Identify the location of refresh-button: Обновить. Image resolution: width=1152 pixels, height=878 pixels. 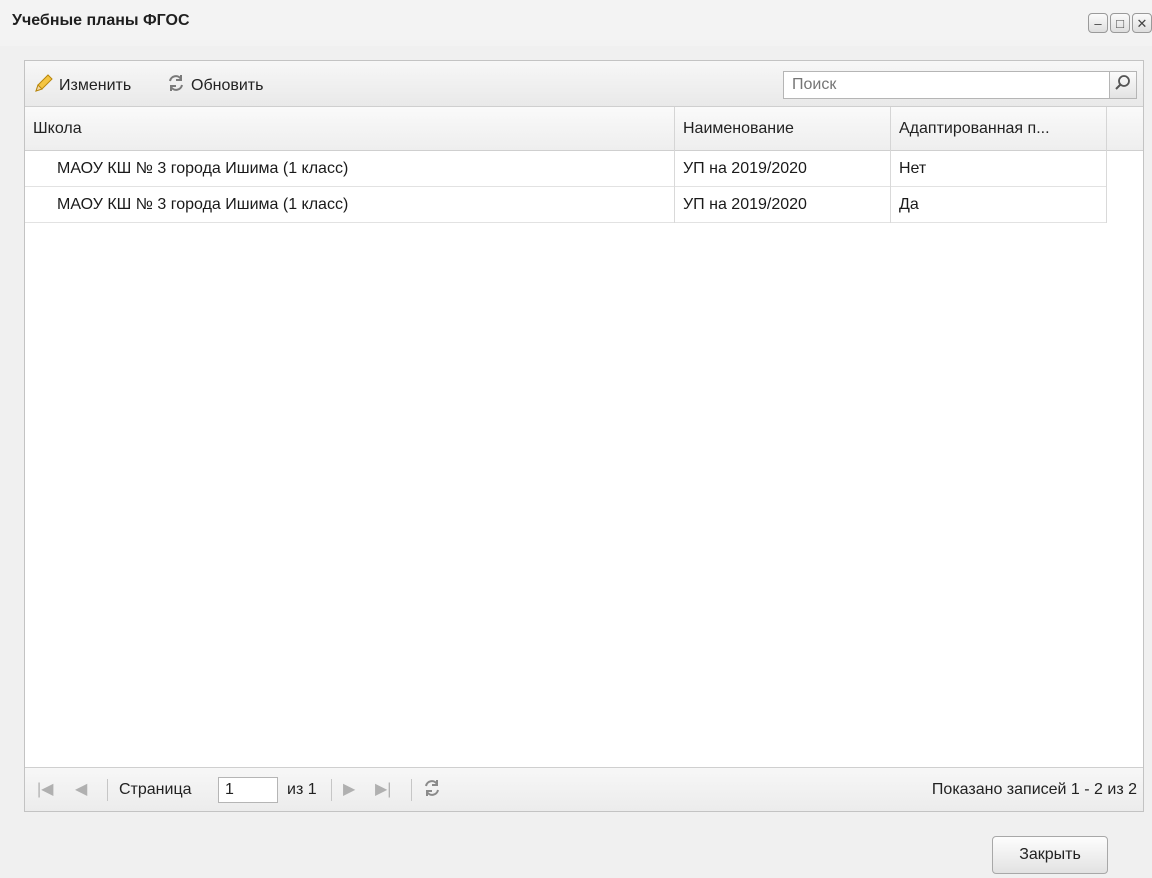
(214, 85).